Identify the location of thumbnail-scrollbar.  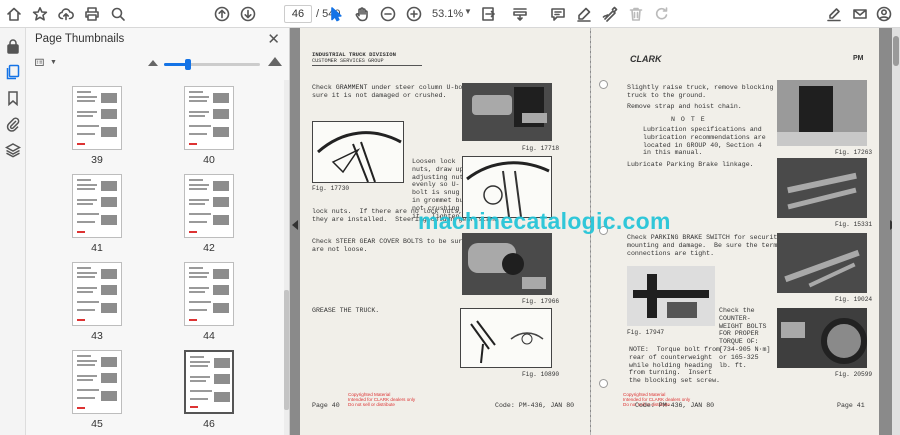
(286, 257).